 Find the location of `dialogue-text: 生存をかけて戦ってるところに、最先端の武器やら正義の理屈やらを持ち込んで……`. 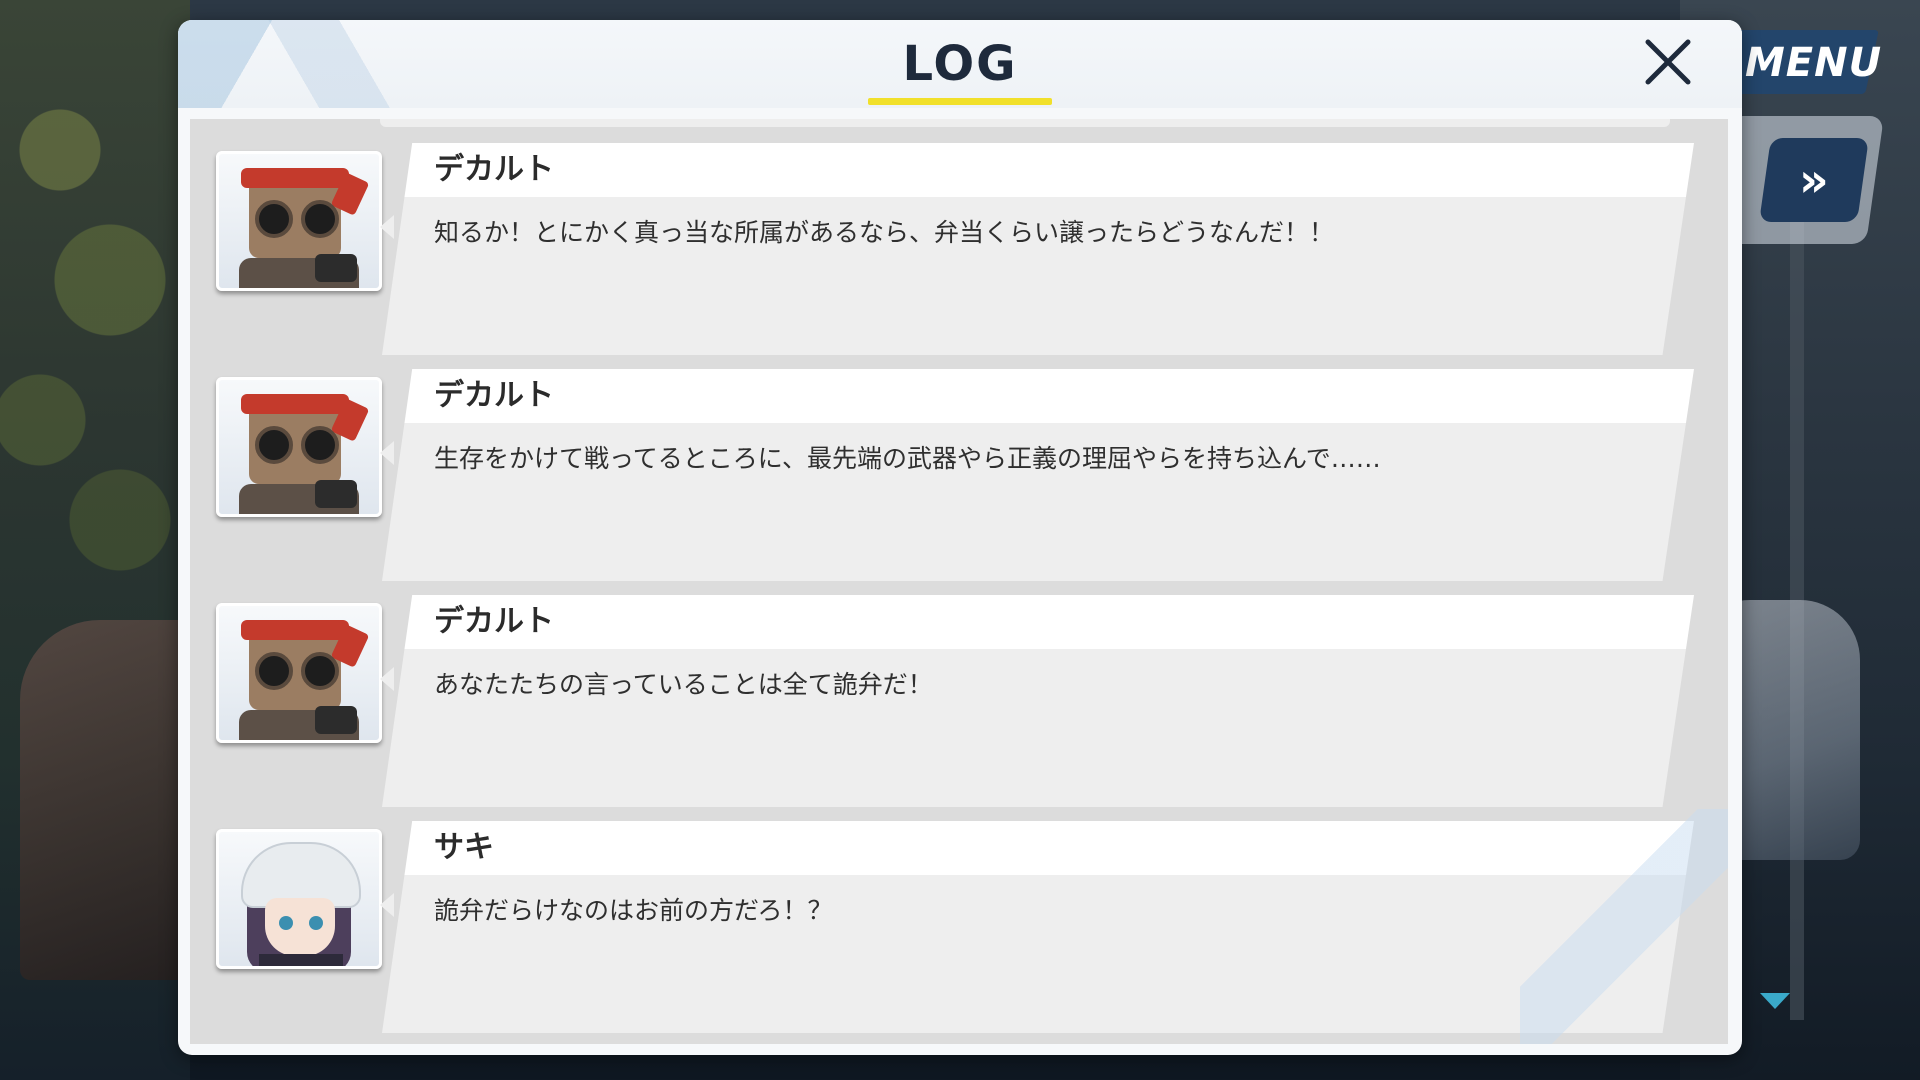

dialogue-text: 生存をかけて戦ってるところに、最先端の武器やら正義の理屈やらを持ち込んで…… is located at coordinates (907, 458).